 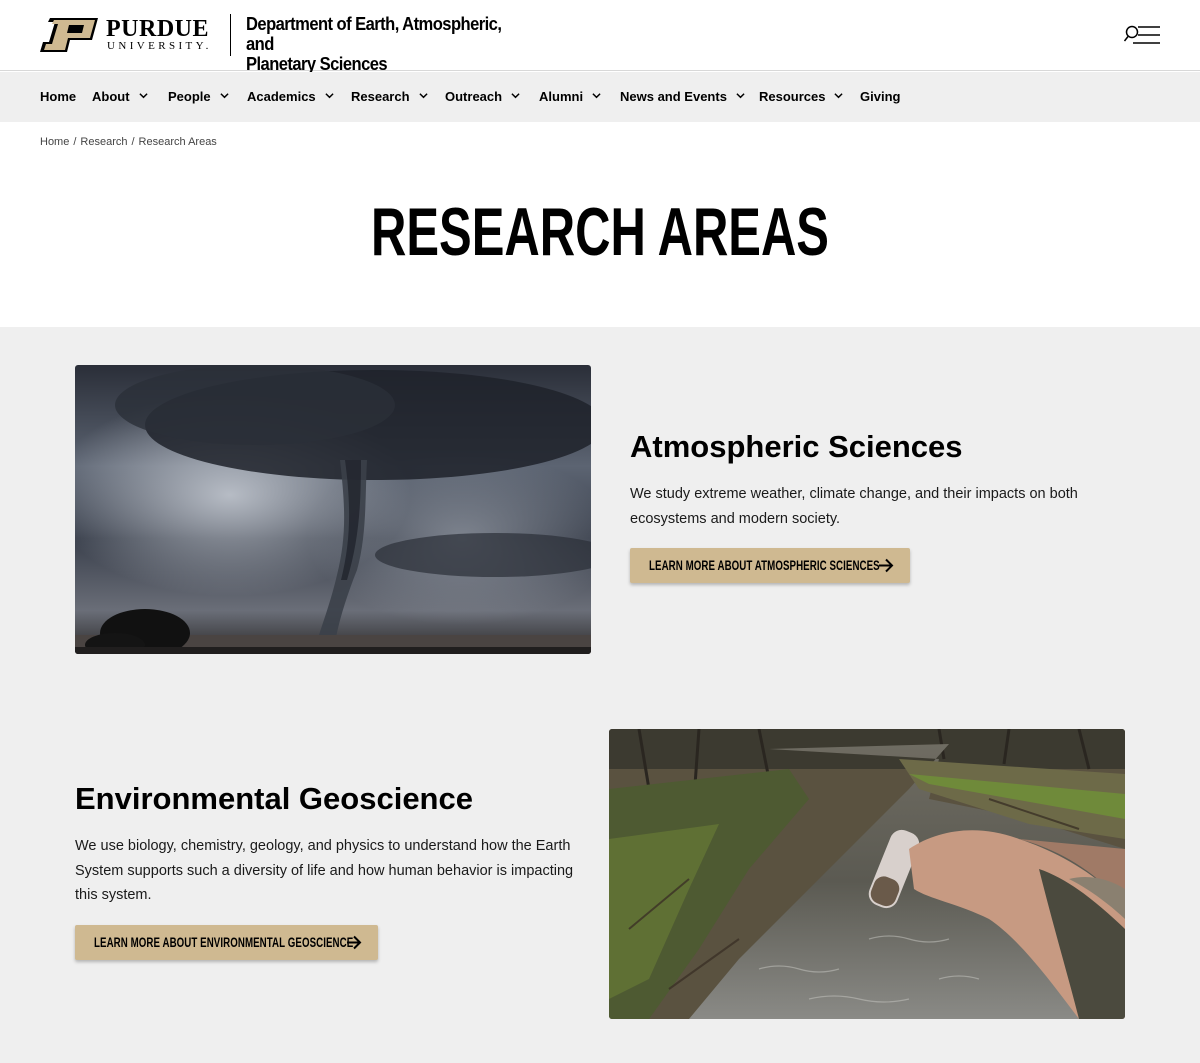 I want to click on breadcrumb-current: Research Areas, so click(x=177, y=142).